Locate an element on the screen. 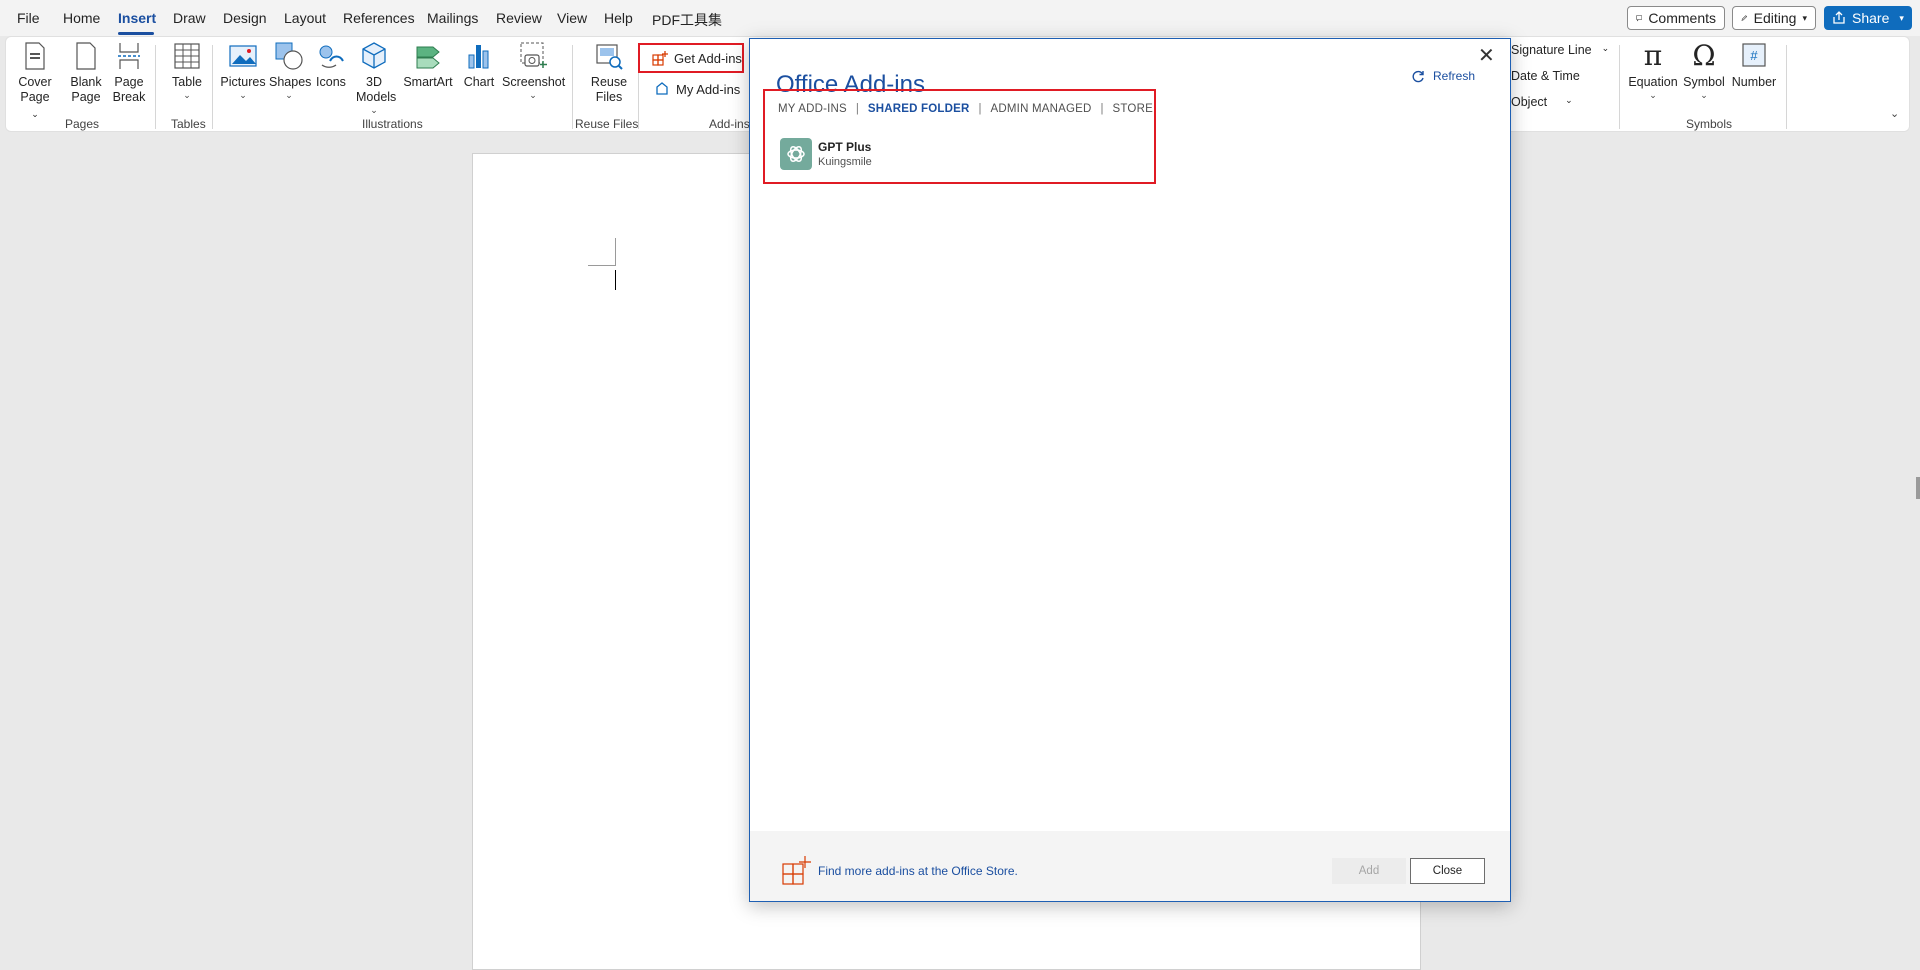  pictures-icon is located at coordinates (243, 56).